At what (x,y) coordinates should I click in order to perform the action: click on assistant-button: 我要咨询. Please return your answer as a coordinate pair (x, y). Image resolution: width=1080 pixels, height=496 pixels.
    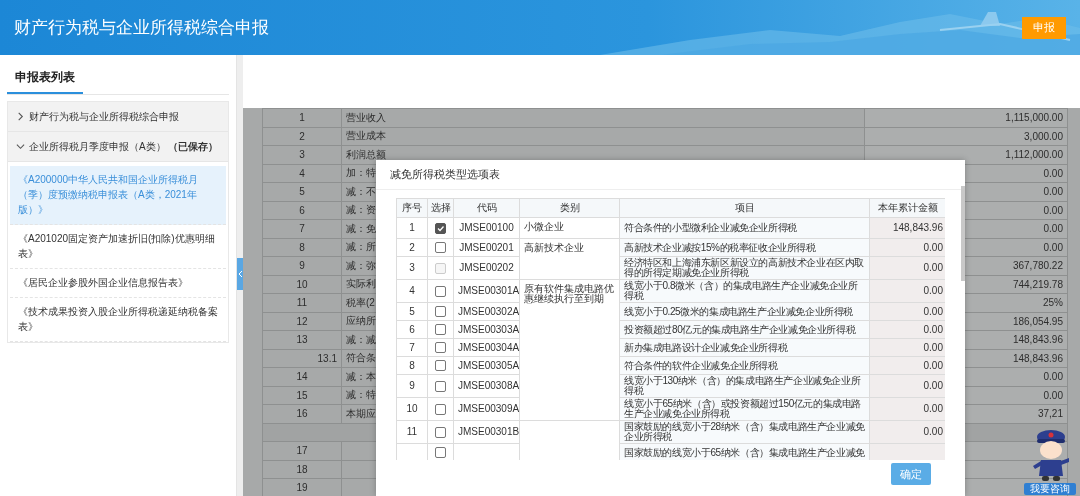
    Looking at the image, I should click on (1050, 462).